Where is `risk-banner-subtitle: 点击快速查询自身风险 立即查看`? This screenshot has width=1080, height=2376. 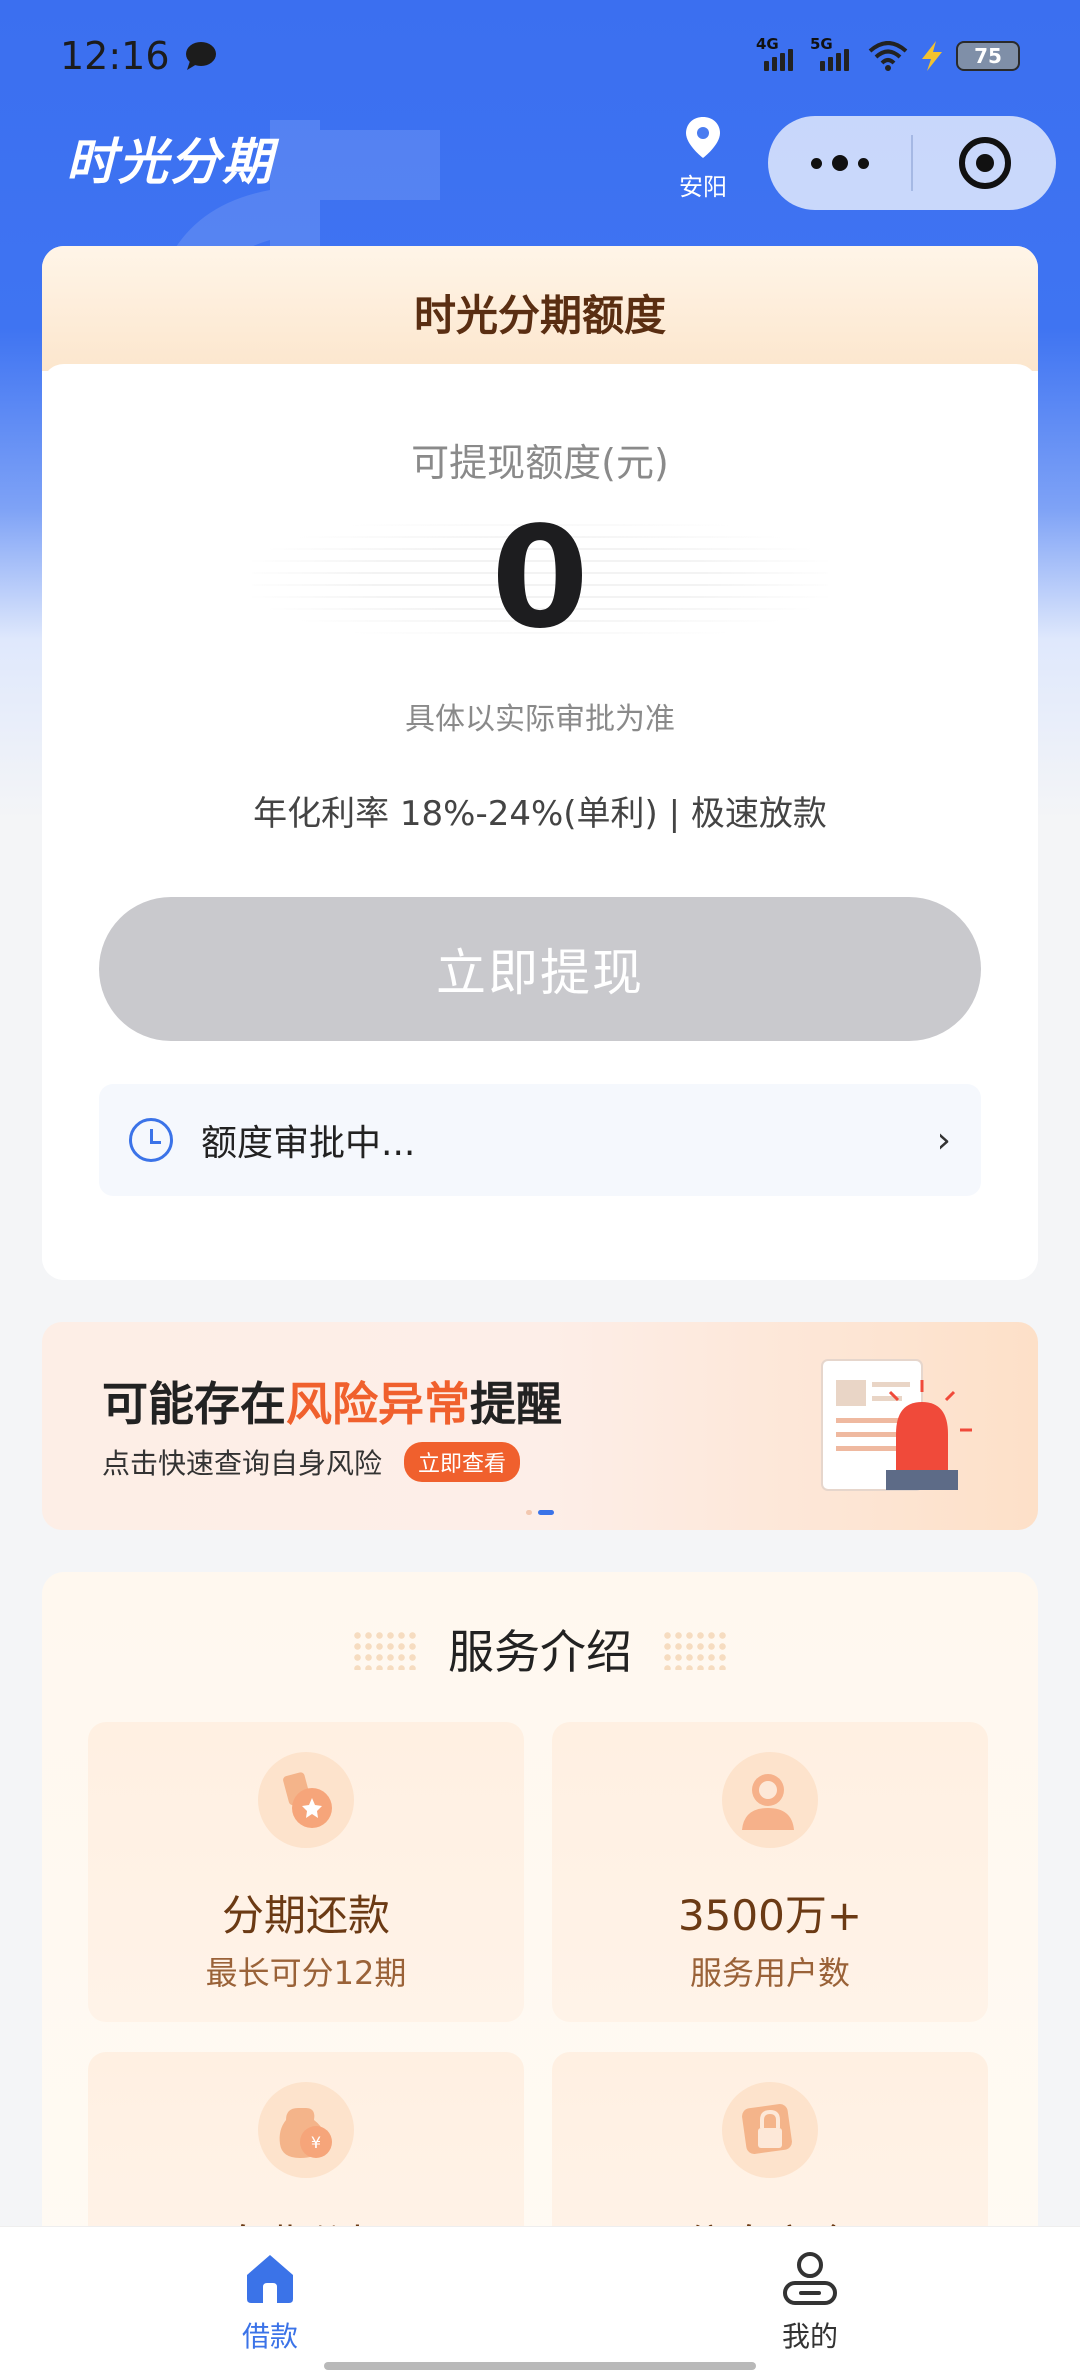
risk-banner-subtitle: 点击快速查询自身风险 立即查看 is located at coordinates (311, 1462).